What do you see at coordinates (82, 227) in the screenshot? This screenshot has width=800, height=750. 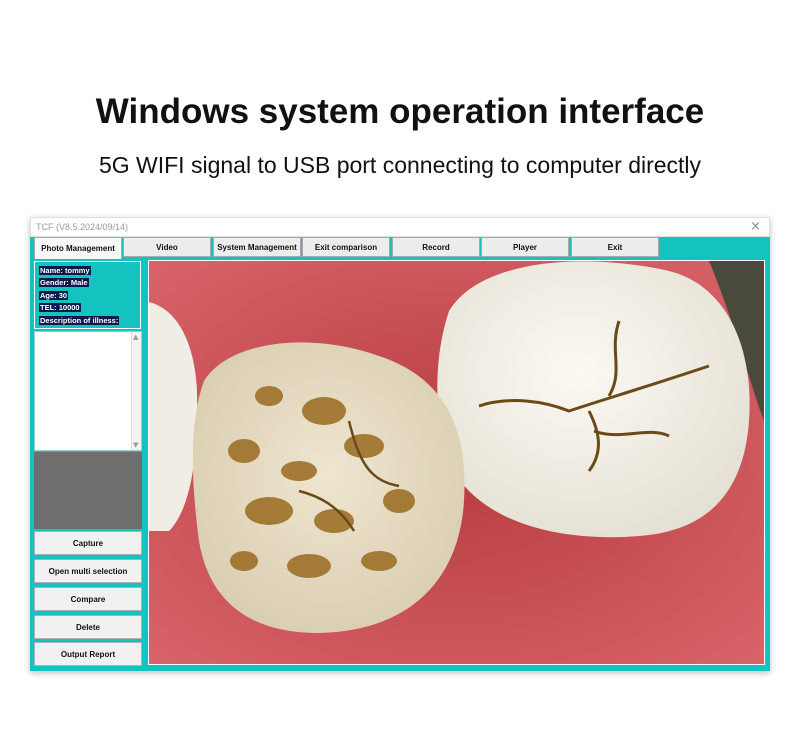 I see `window-title: TCF (V8.5.2024/09/14)` at bounding box center [82, 227].